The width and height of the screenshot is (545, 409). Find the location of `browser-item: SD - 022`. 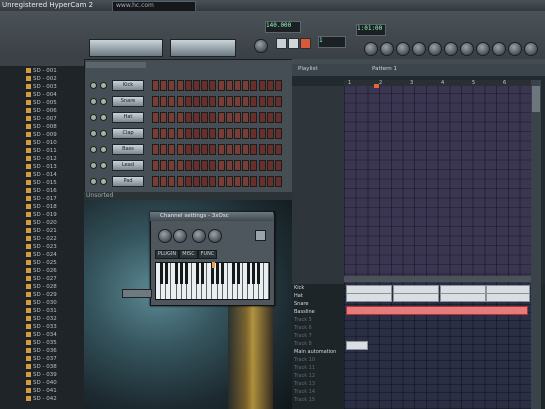

browser-item: SD - 022 is located at coordinates (42, 240).